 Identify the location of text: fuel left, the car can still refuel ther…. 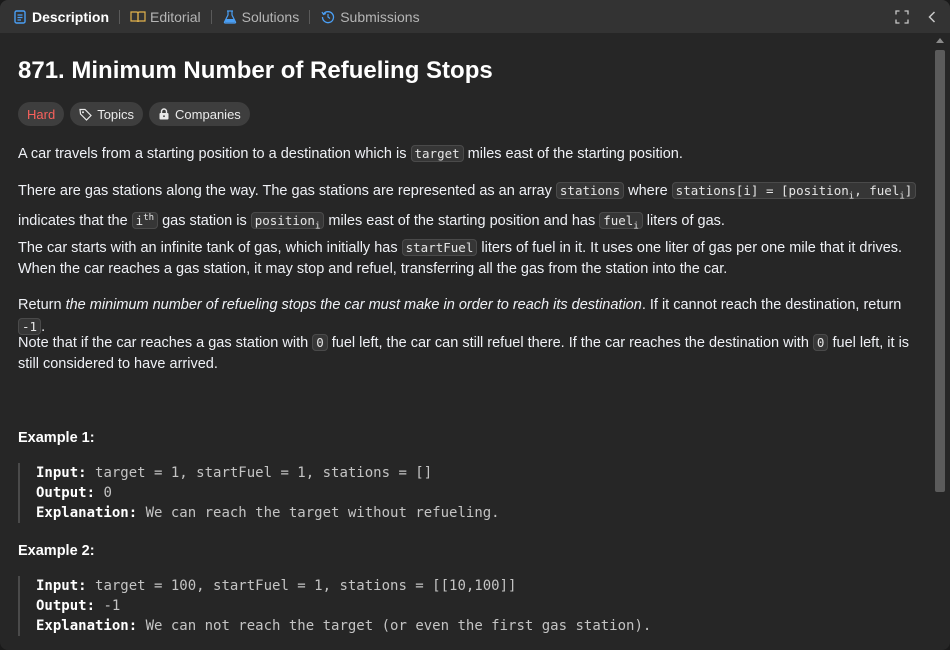
(570, 343).